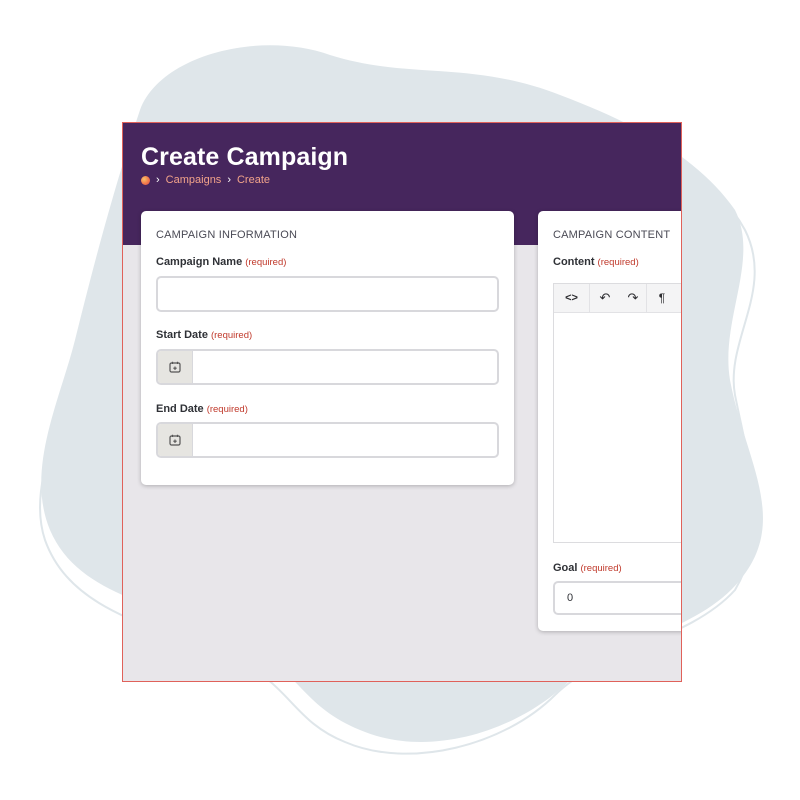 This screenshot has height=800, width=800. What do you see at coordinates (145, 180) in the screenshot?
I see `home-logo-icon` at bounding box center [145, 180].